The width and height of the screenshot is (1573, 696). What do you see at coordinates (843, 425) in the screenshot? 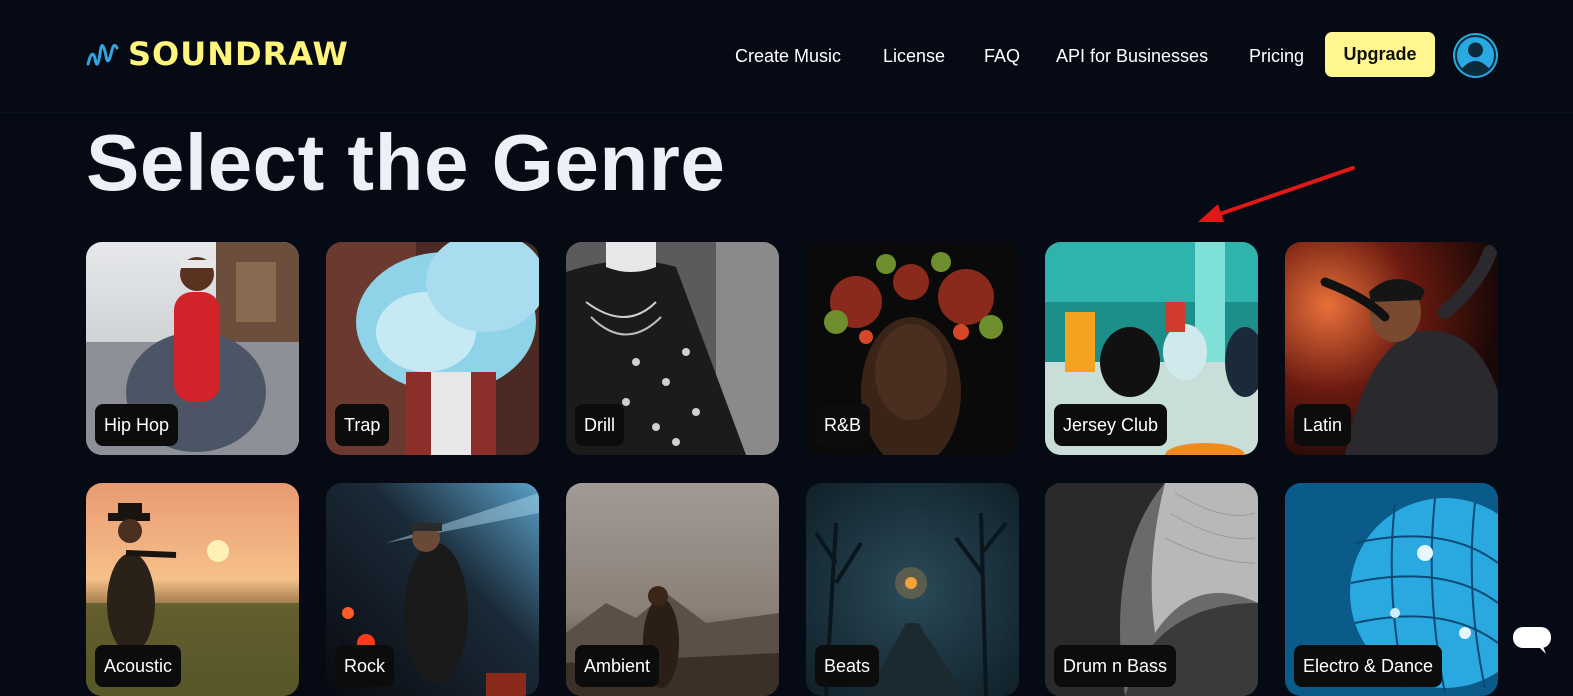
I see `genre-label: R&B` at bounding box center [843, 425].